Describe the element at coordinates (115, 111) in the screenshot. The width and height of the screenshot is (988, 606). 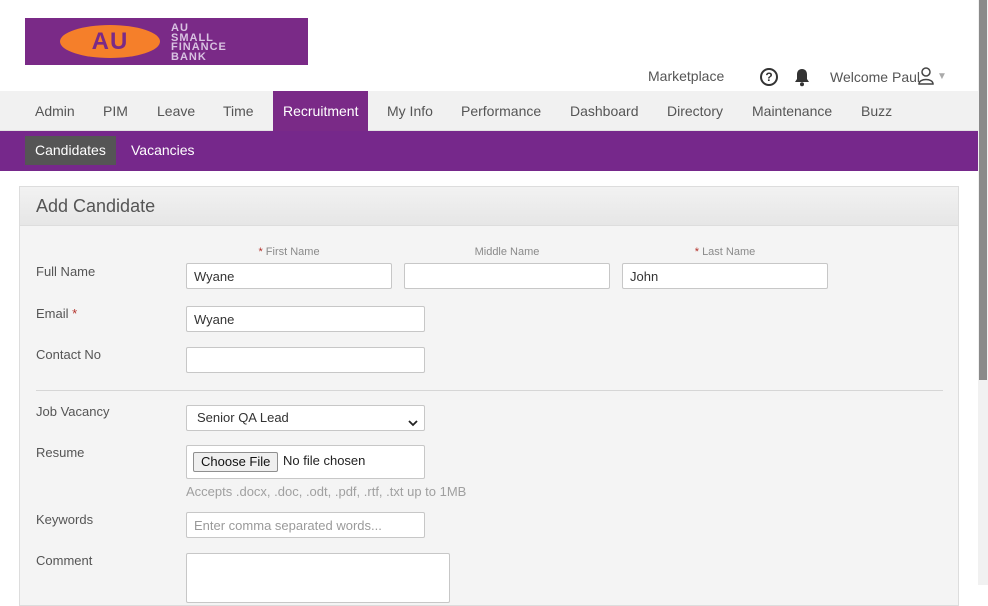
I see `nav-item-pim: PIM` at that location.